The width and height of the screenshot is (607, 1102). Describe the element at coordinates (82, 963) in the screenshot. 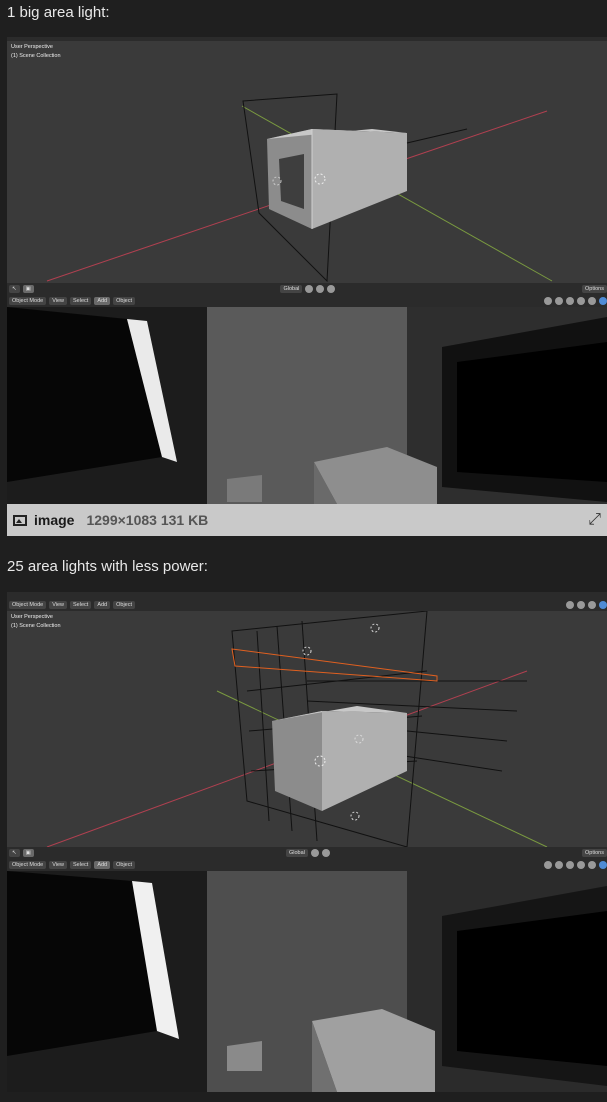

I see `window-left` at that location.